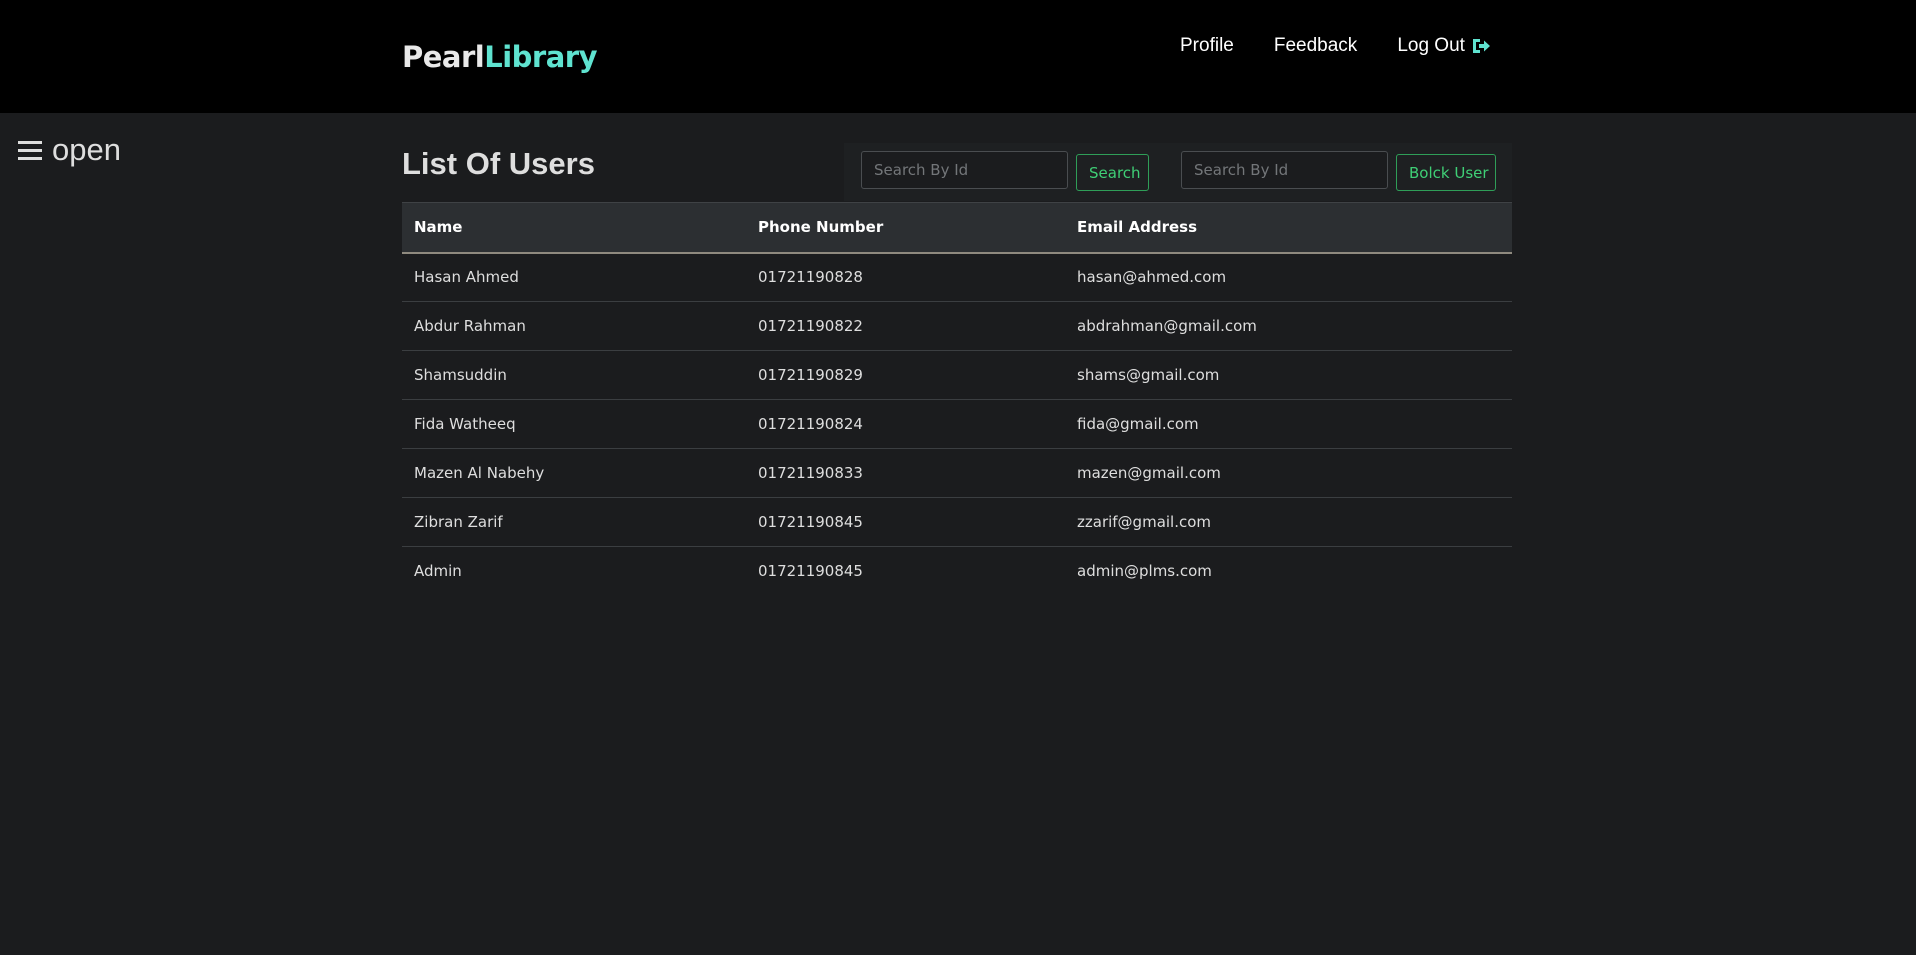  What do you see at coordinates (821, 227) in the screenshot?
I see `header-phone-number: Phone Number` at bounding box center [821, 227].